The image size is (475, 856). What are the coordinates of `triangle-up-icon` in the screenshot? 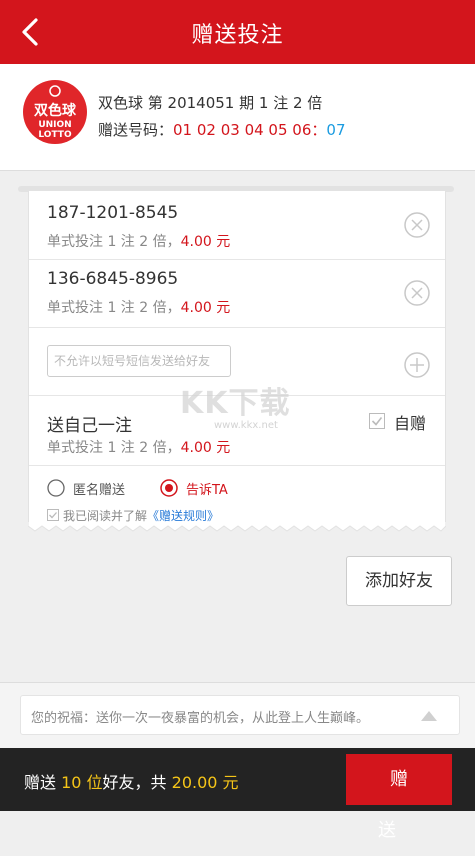 It's located at (429, 716).